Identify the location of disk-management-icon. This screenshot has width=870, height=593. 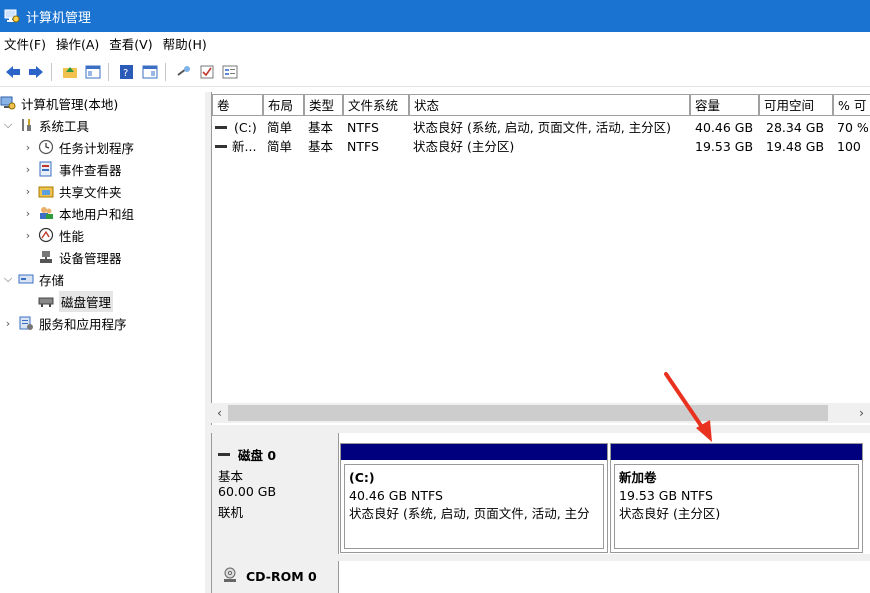
(46, 301).